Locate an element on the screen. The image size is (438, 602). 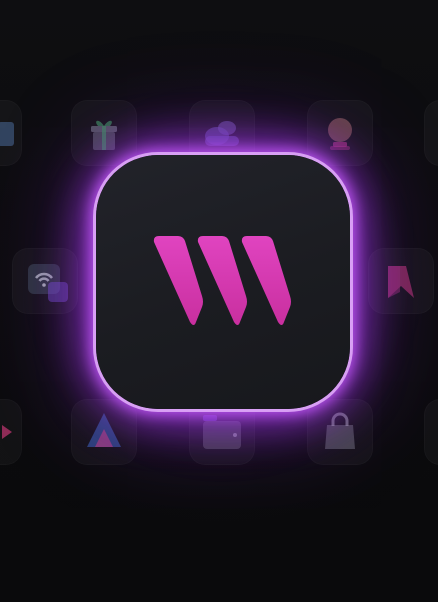
w-logo-icon is located at coordinates (222, 280).